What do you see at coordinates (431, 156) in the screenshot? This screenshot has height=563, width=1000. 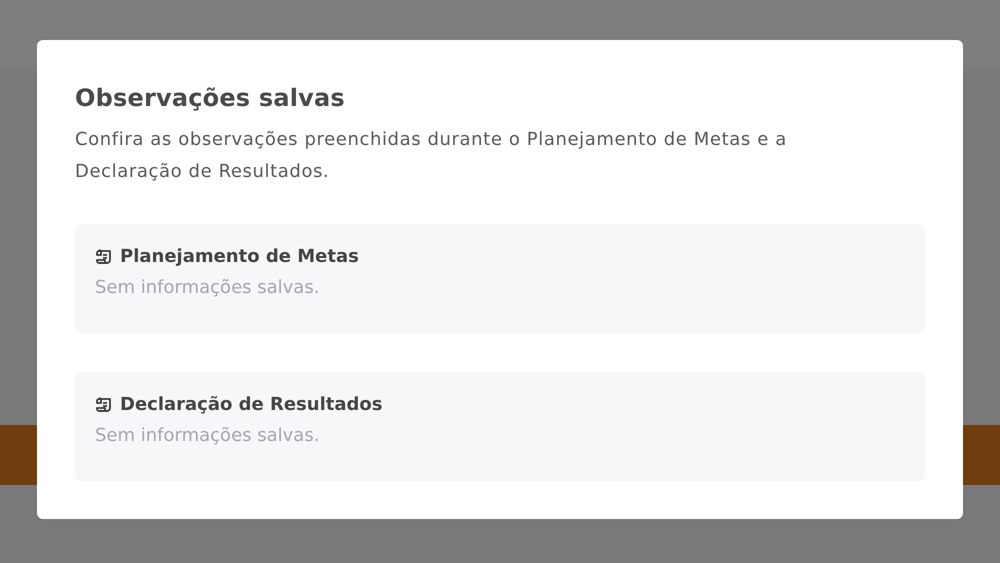 I see `dialog-description: Confira as observações preenchidas durante o Planejamento de Metas e a Declaração de Resultados.` at bounding box center [431, 156].